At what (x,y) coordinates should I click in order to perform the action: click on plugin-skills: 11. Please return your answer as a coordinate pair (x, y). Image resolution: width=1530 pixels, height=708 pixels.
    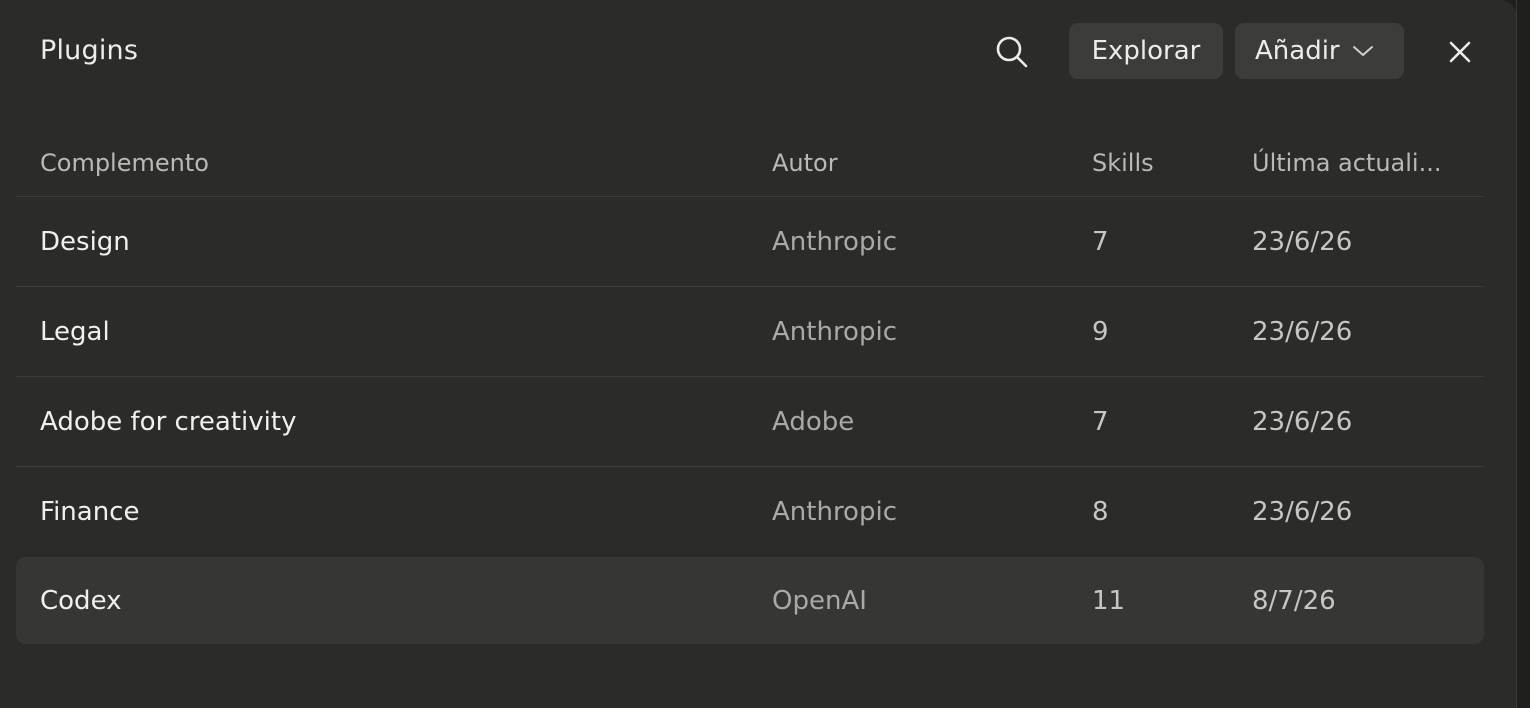
    Looking at the image, I should click on (1109, 601).